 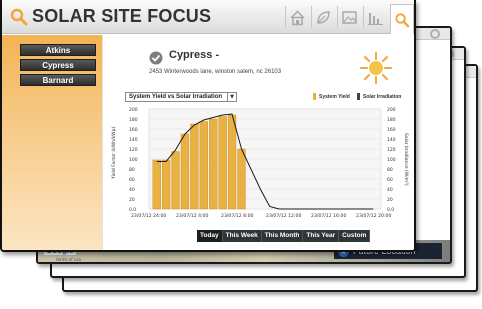 I want to click on site-button-barnard: Barnard, so click(x=58, y=80).